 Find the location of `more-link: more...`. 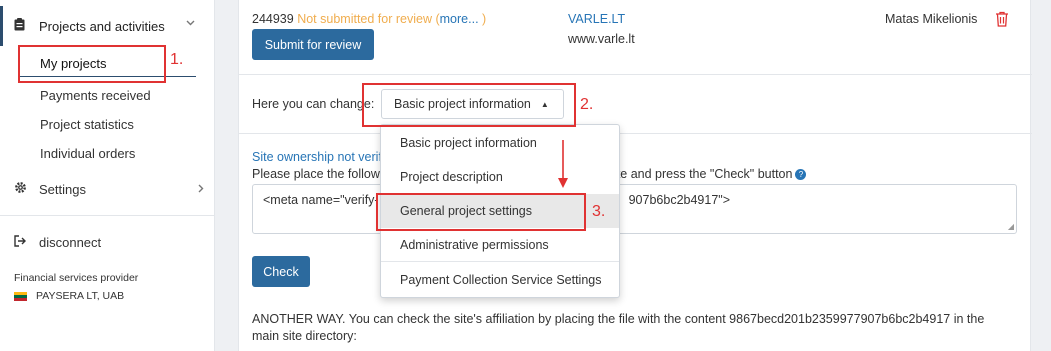

more-link: more... is located at coordinates (459, 19).